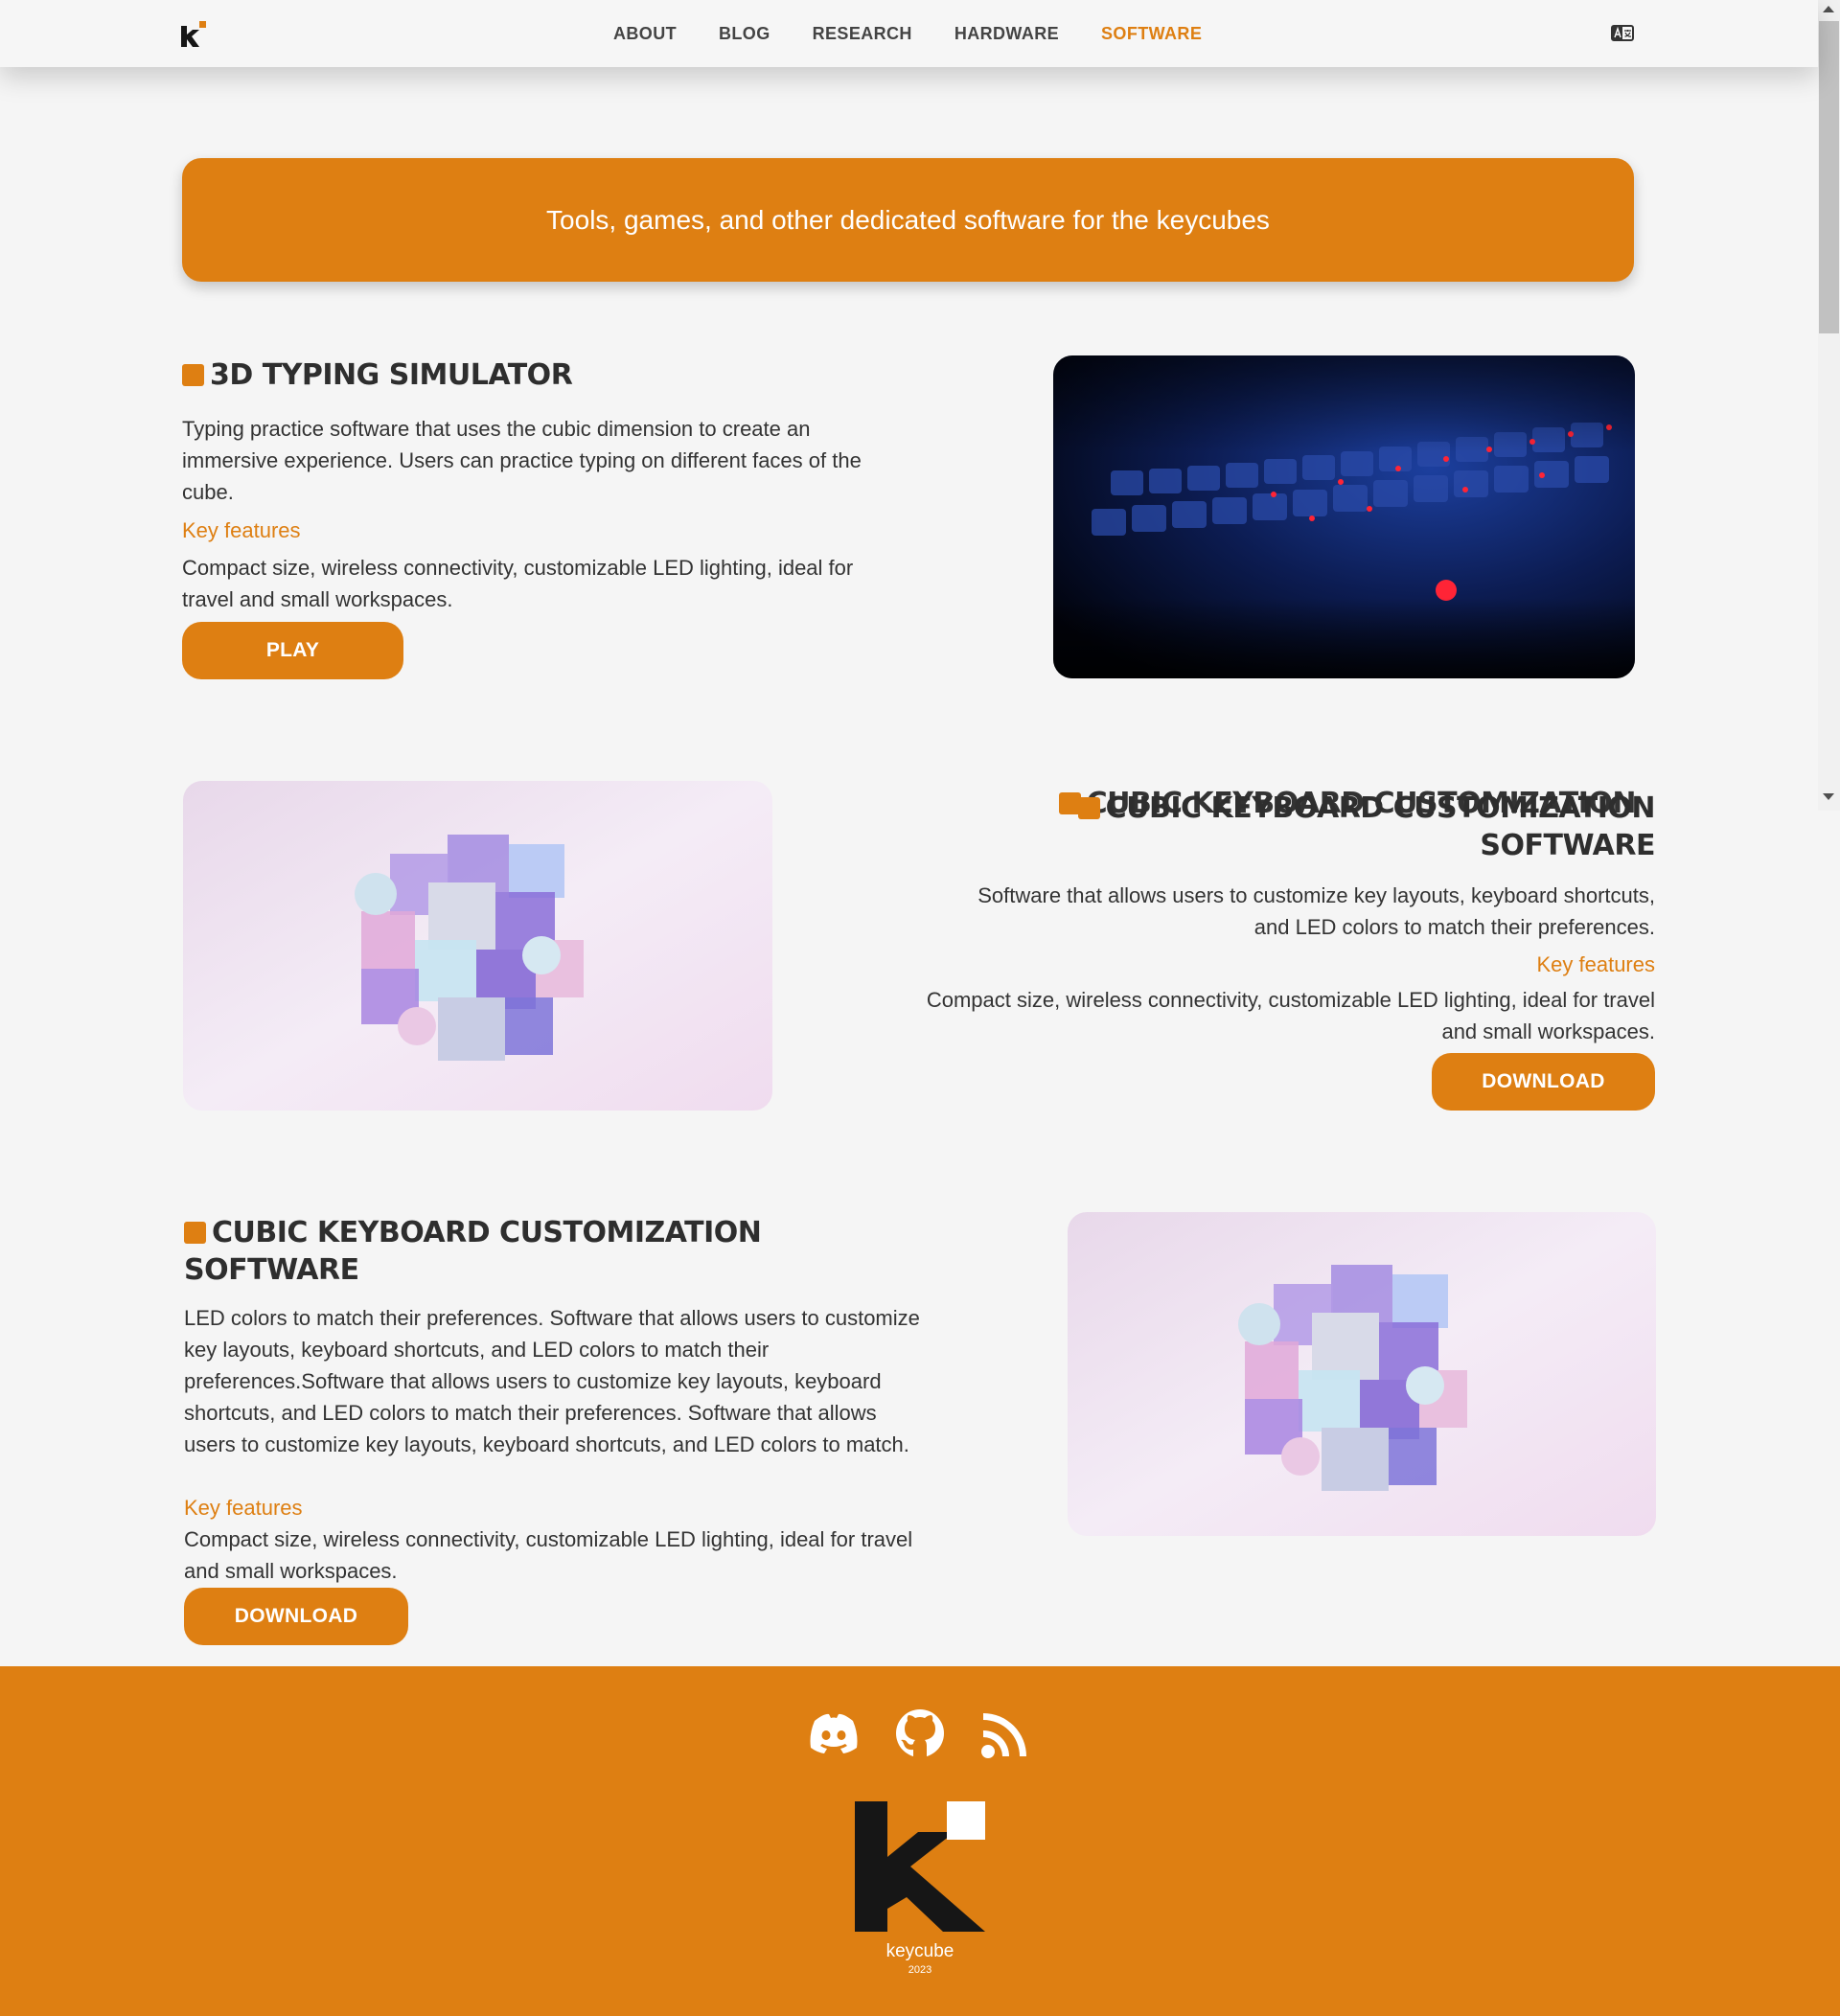  What do you see at coordinates (744, 34) in the screenshot?
I see `nav-blog: BLOG` at bounding box center [744, 34].